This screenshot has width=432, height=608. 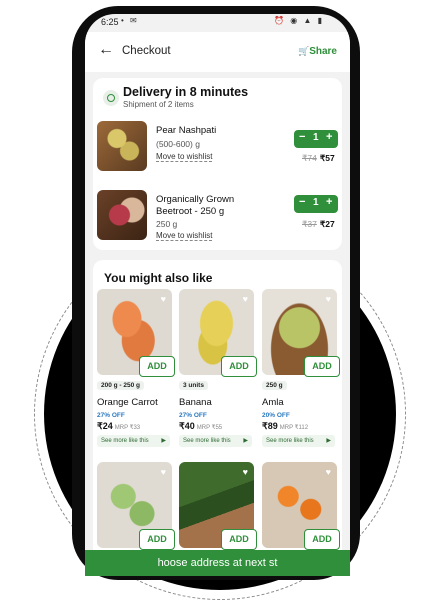 What do you see at coordinates (195, 199) in the screenshot?
I see `item-name: Organically Grown` at bounding box center [195, 199].